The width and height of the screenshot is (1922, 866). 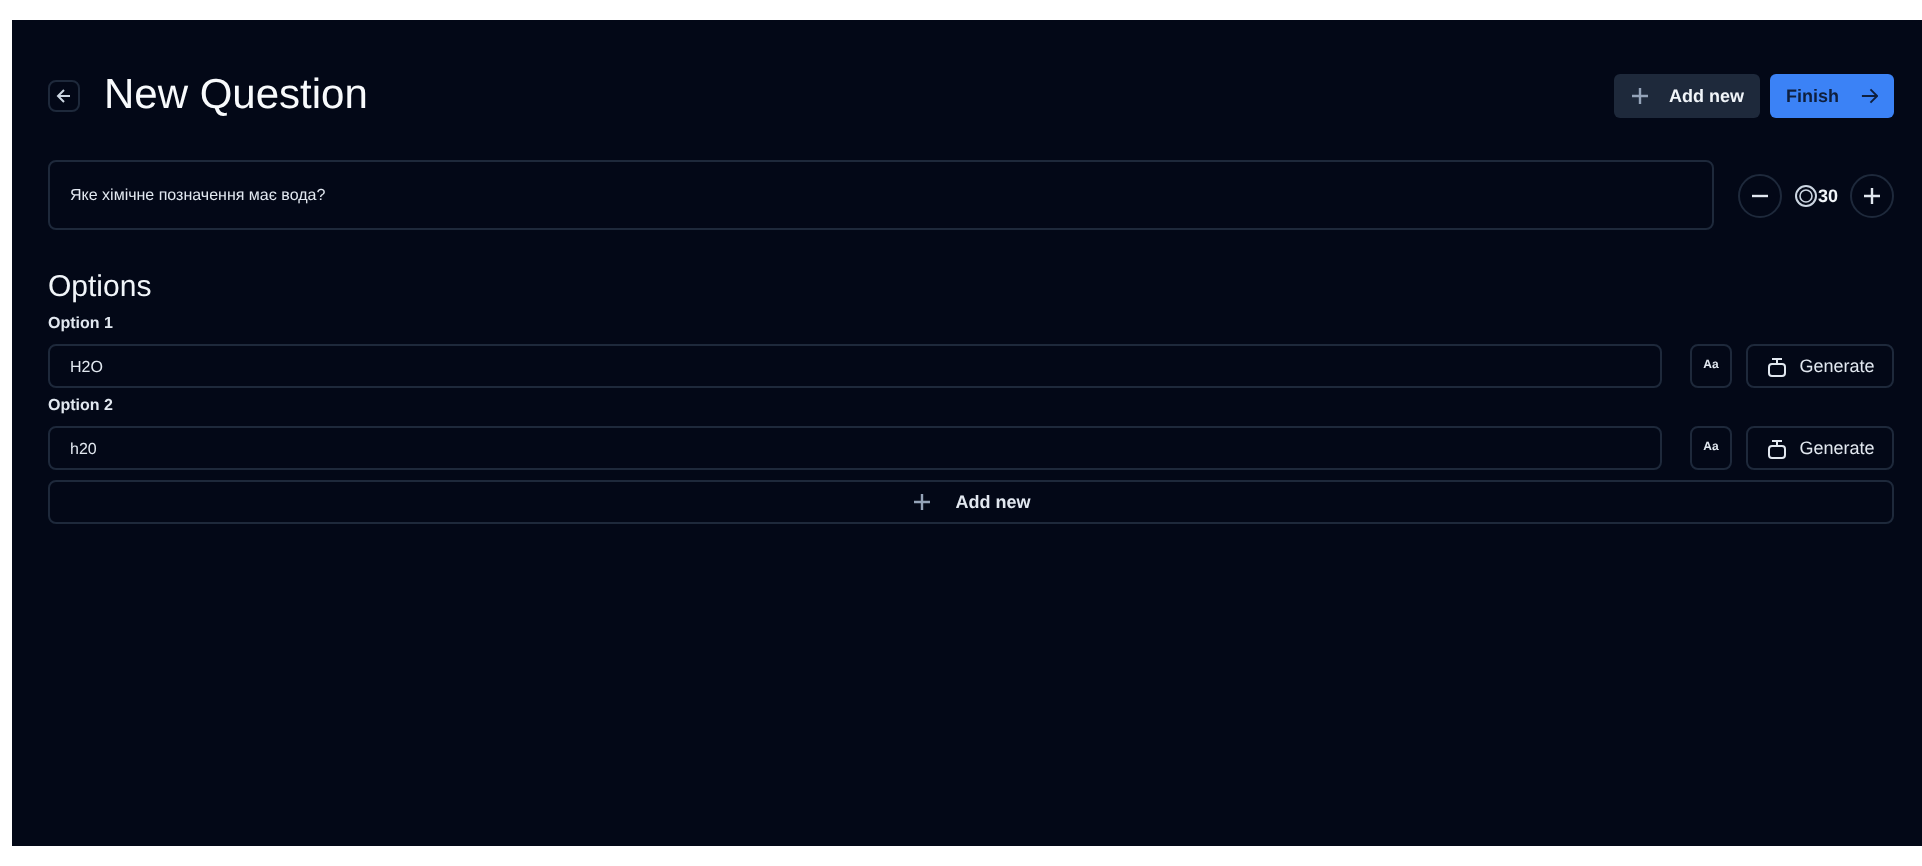 What do you see at coordinates (81, 405) in the screenshot?
I see `option-label: Option 2` at bounding box center [81, 405].